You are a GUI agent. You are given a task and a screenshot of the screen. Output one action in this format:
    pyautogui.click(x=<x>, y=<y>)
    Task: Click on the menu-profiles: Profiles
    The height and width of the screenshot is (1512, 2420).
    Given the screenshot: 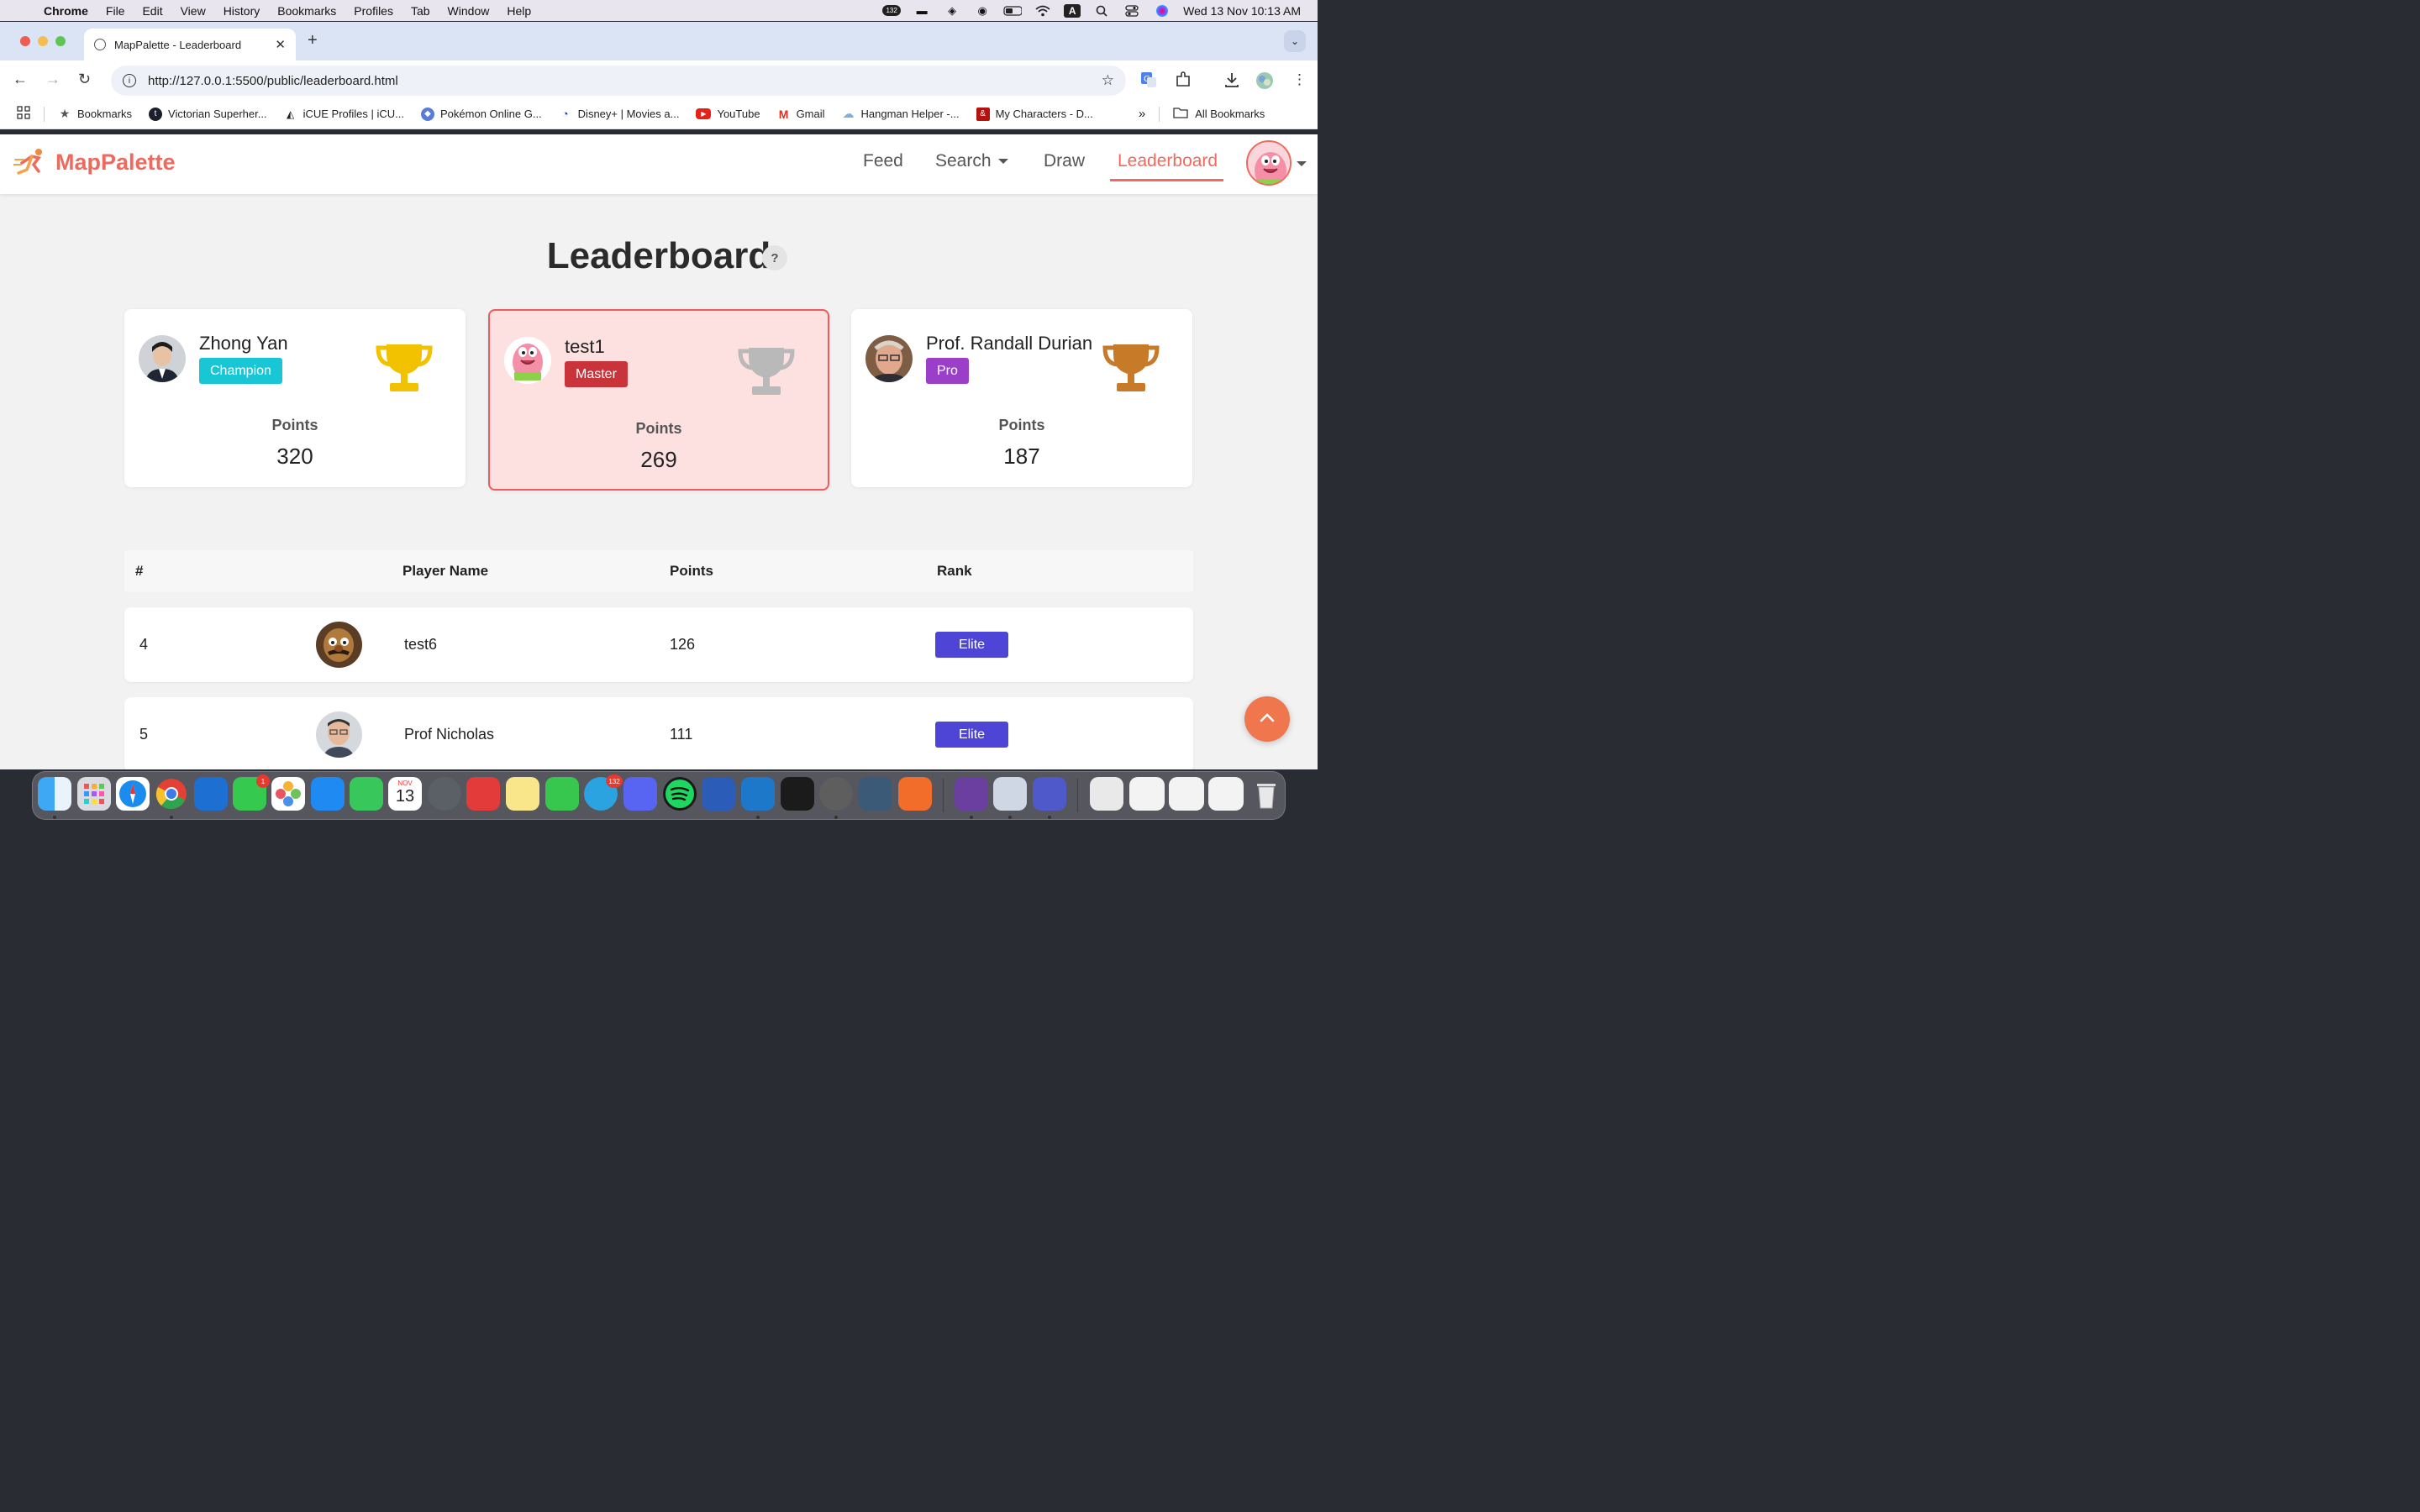 What is the action you would take?
    pyautogui.click(x=374, y=11)
    